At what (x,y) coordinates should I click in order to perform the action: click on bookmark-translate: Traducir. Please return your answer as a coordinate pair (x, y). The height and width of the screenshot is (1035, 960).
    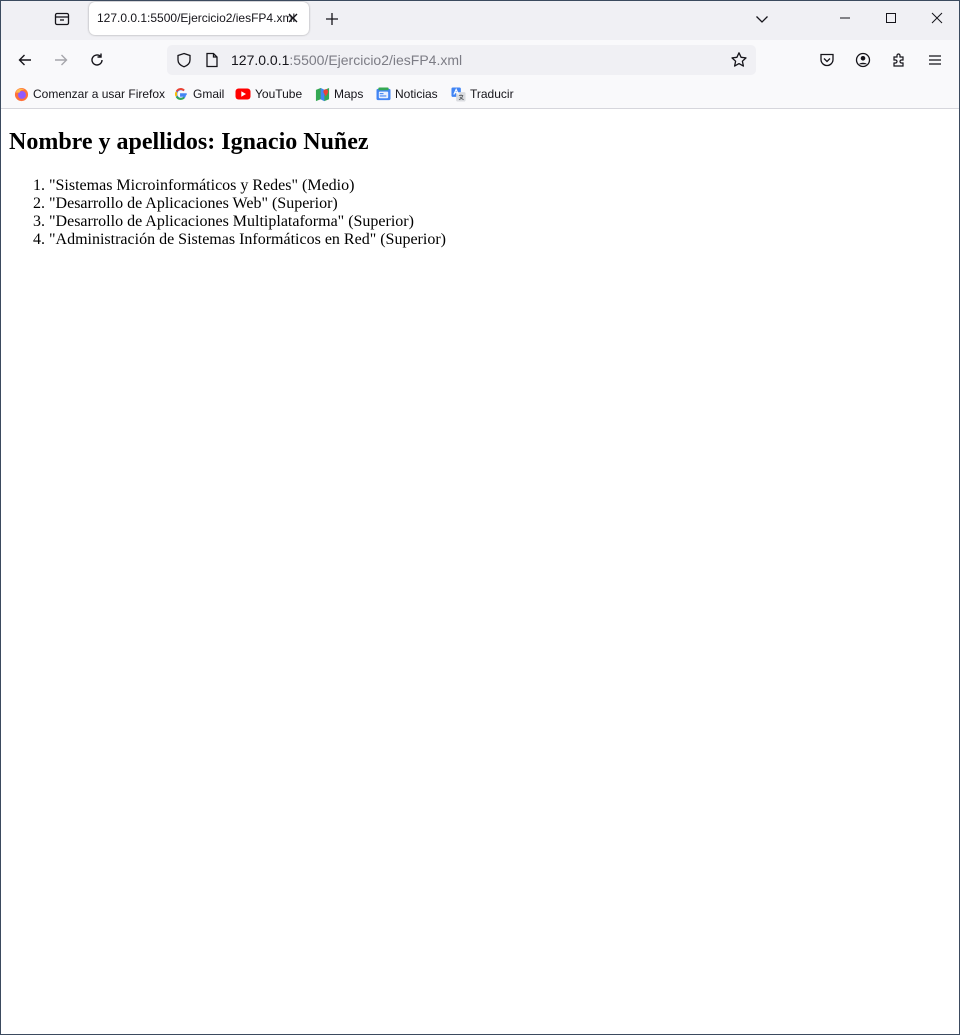
    Looking at the image, I should click on (482, 94).